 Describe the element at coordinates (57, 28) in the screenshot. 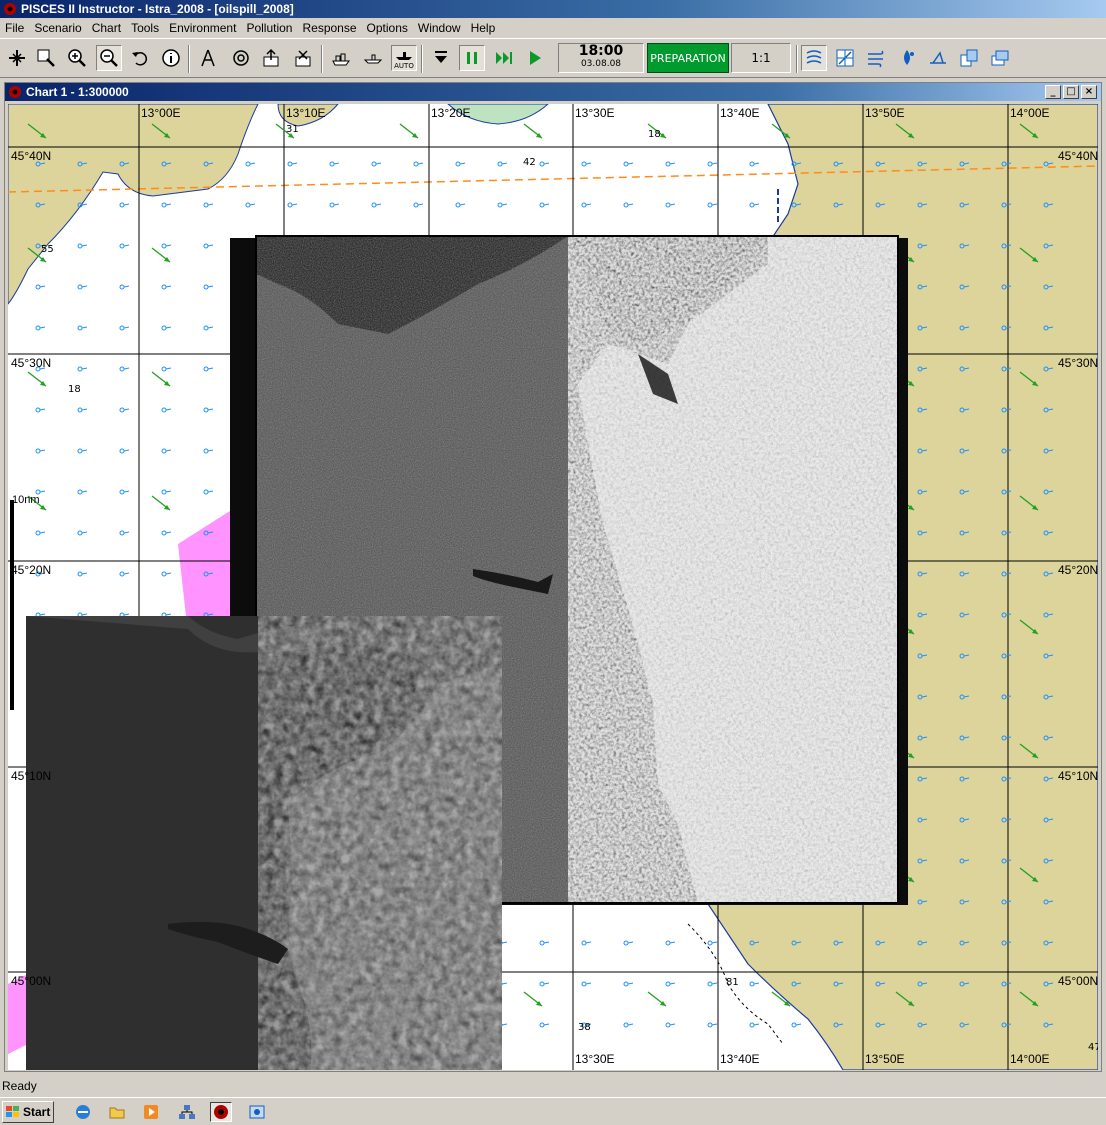

I see `menu-scenario: Scenario` at that location.